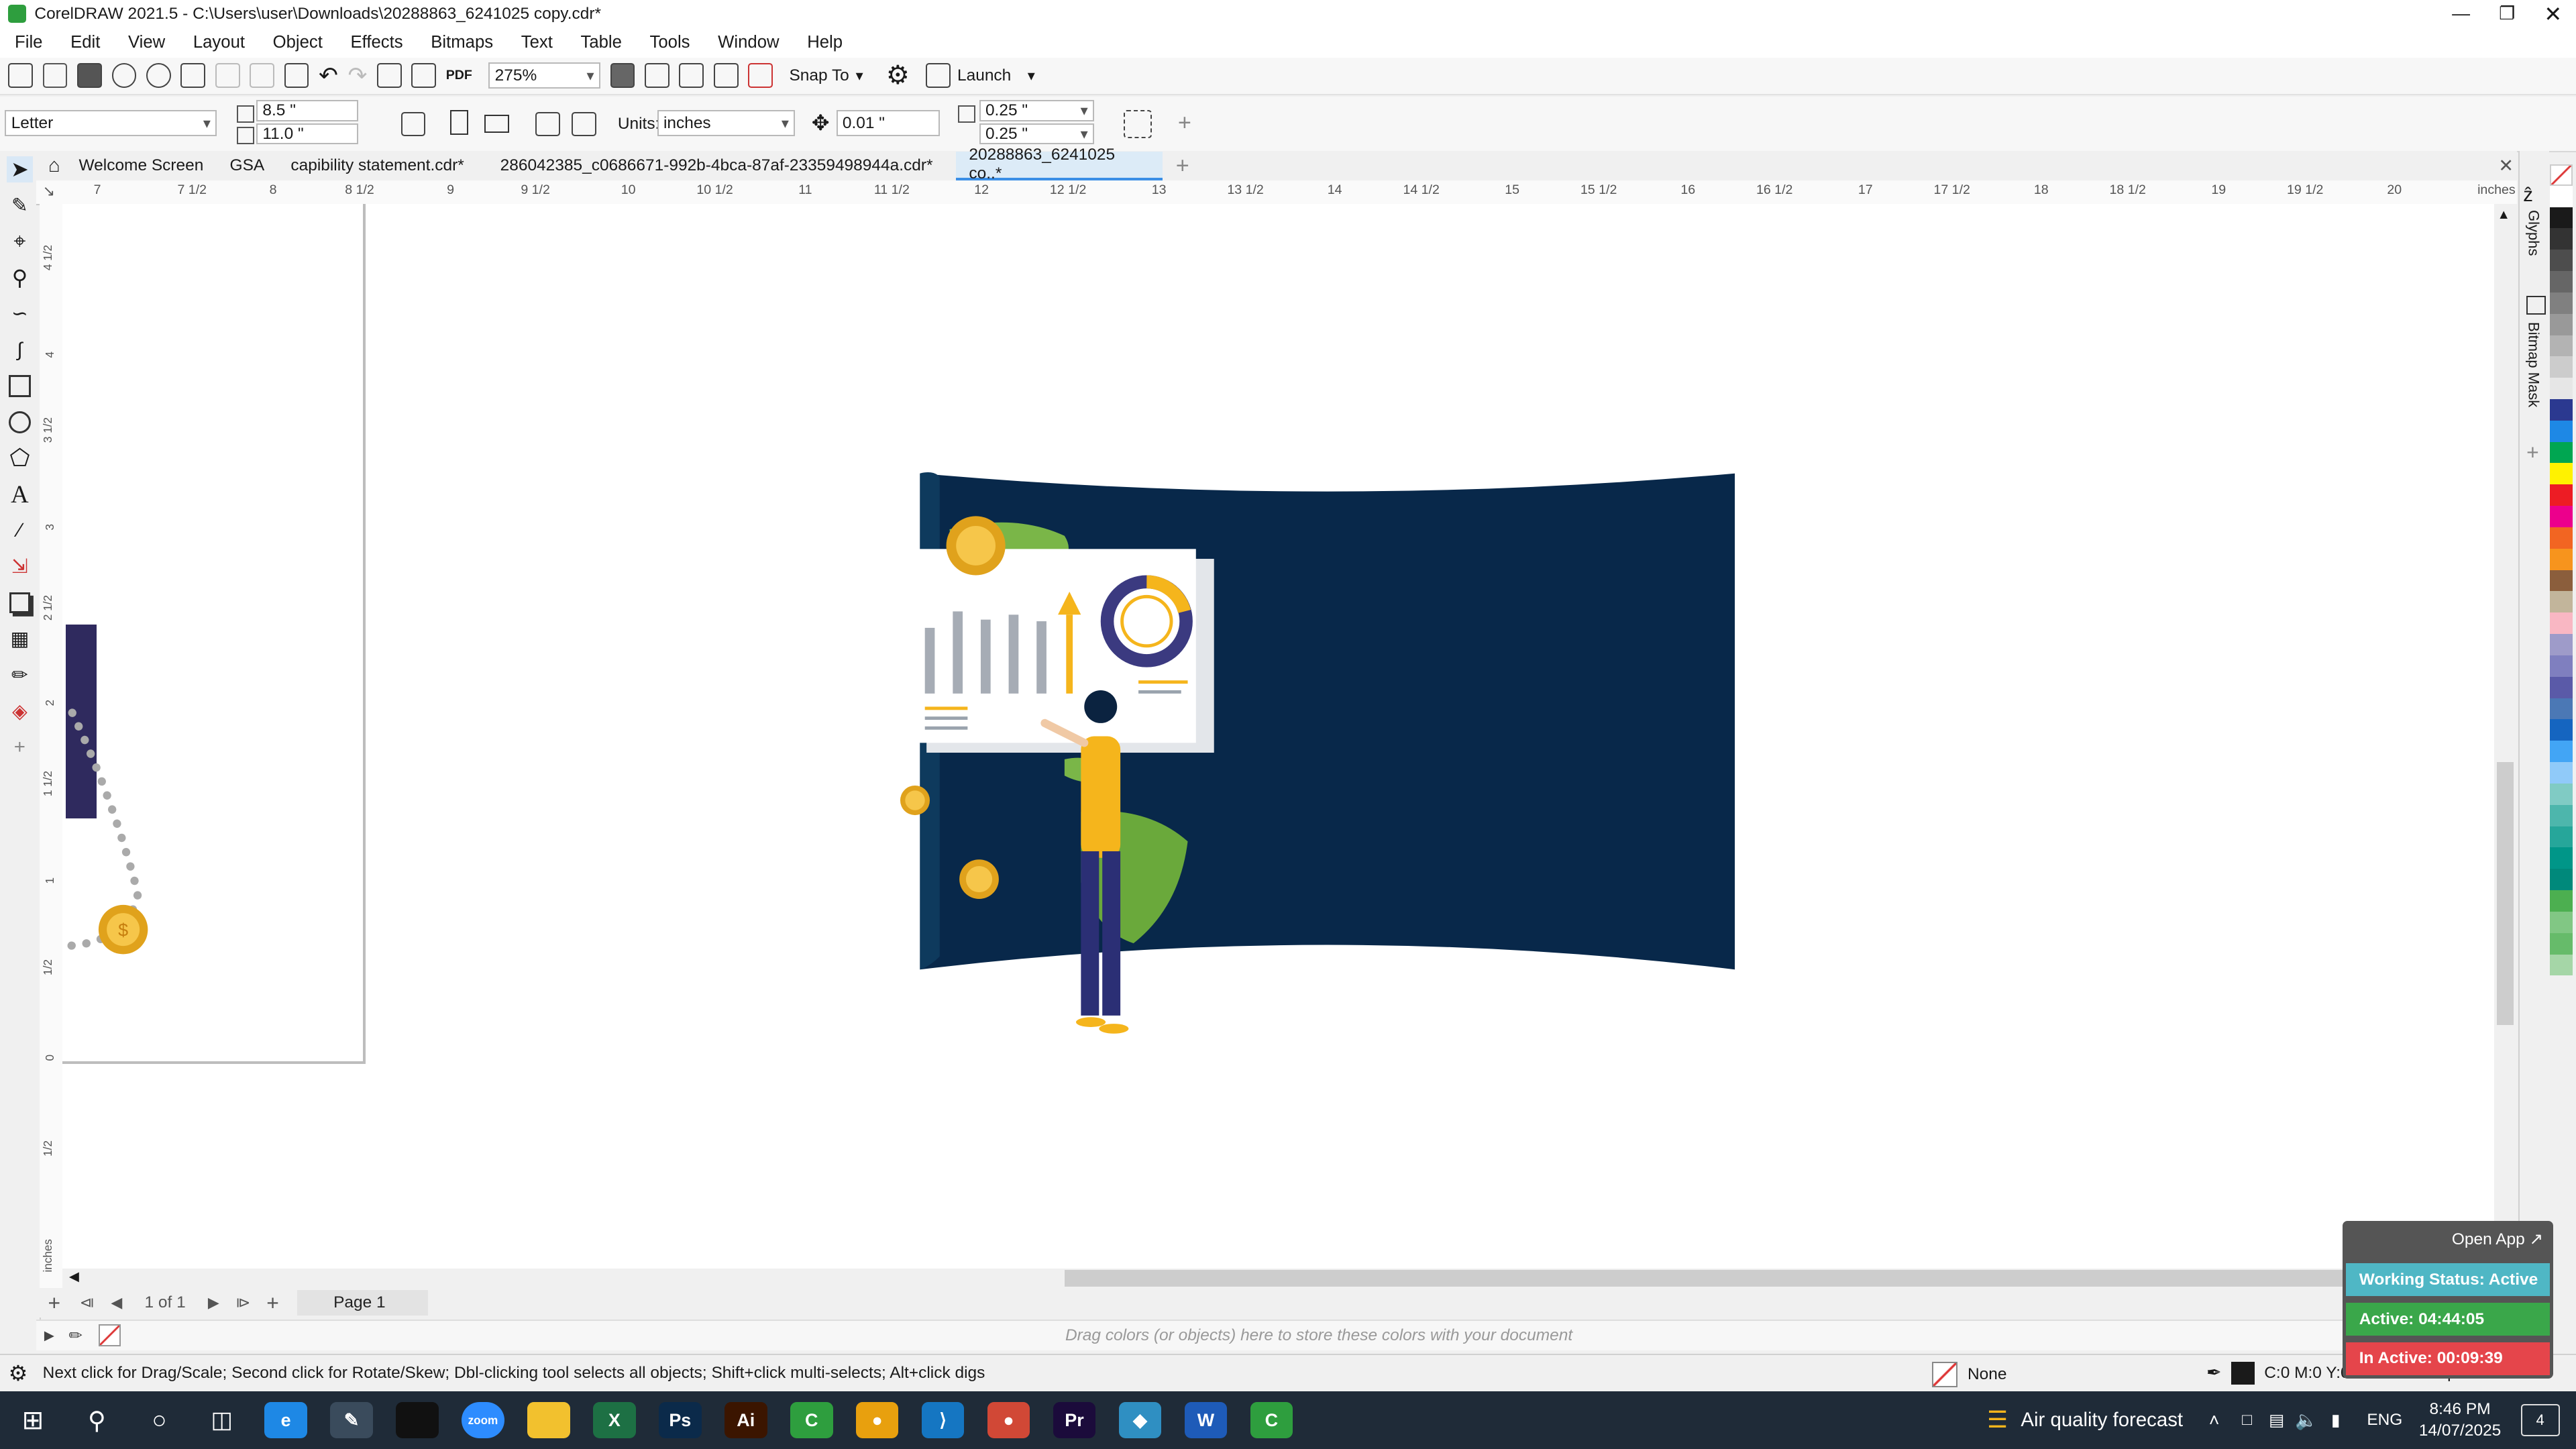 The image size is (2576, 1449). I want to click on taskbar-app-zoom: zoom, so click(483, 1420).